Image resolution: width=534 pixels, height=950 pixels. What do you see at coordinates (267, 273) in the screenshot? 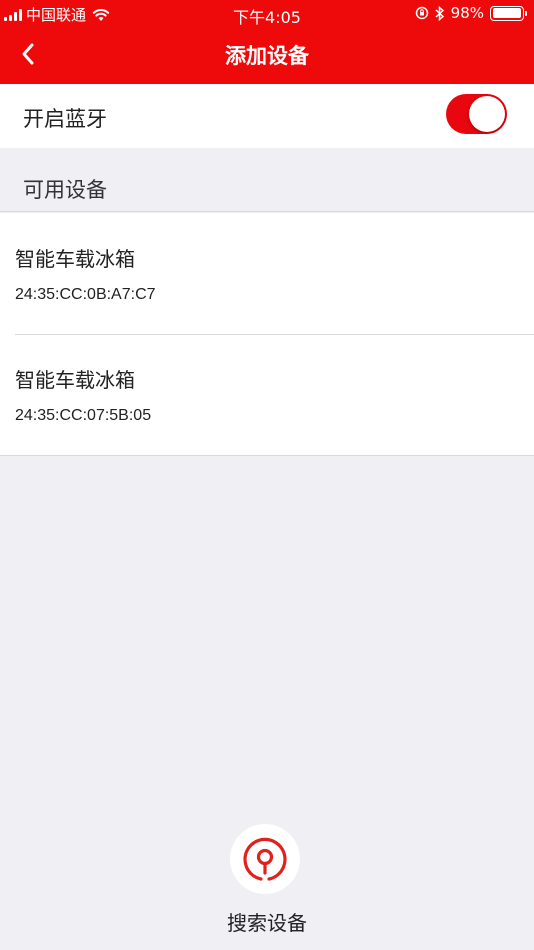
I see `list-item: 智能车载冰箱 24:35:CC:0B:A7:C7` at bounding box center [267, 273].